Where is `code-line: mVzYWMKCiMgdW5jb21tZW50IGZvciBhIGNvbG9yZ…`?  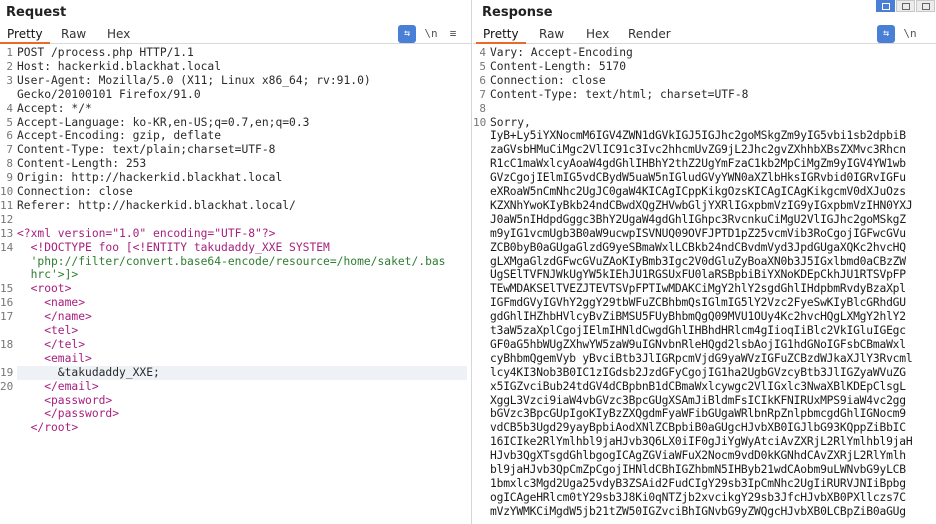 code-line: mVzYWMKCiMgdW5jb21tZW50IGZvciBhIGNvbG9yZ… is located at coordinates (711, 512).